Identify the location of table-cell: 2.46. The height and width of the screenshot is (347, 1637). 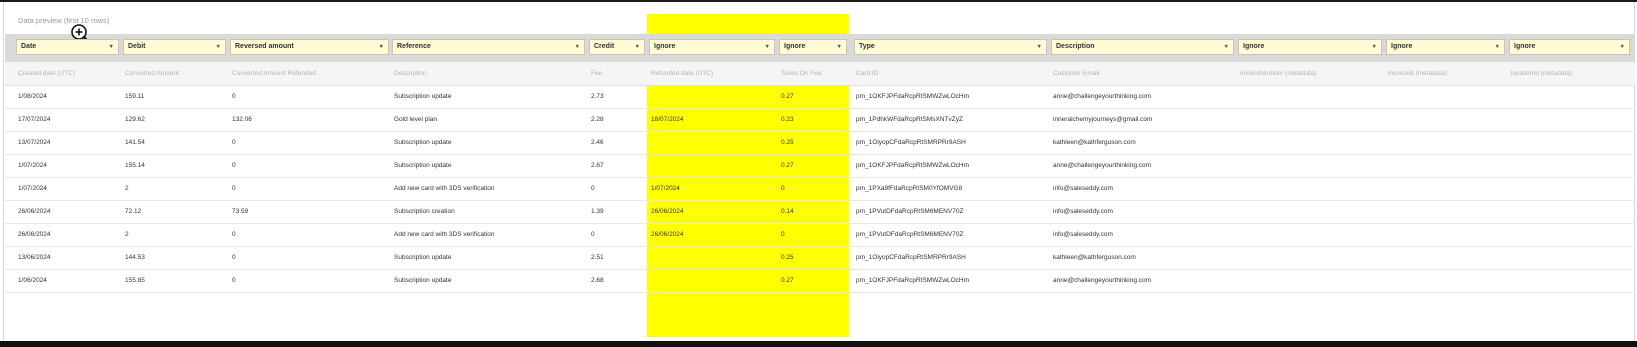
(597, 142).